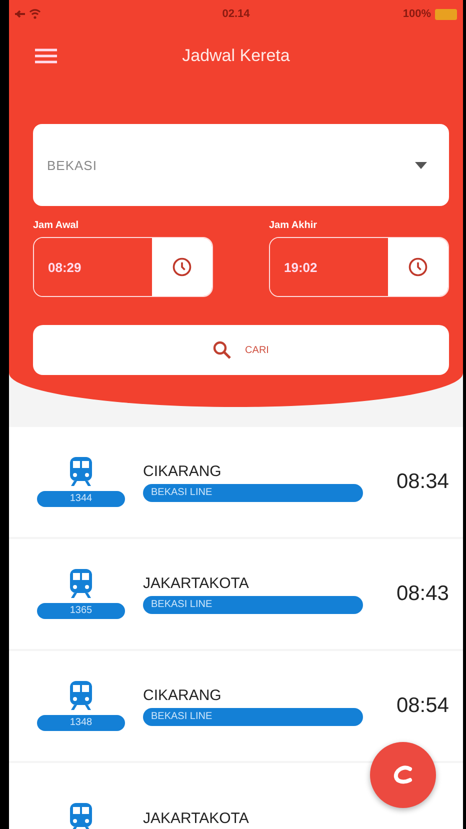 The image size is (466, 829). What do you see at coordinates (422, 482) in the screenshot?
I see `departure-time: 08:34` at bounding box center [422, 482].